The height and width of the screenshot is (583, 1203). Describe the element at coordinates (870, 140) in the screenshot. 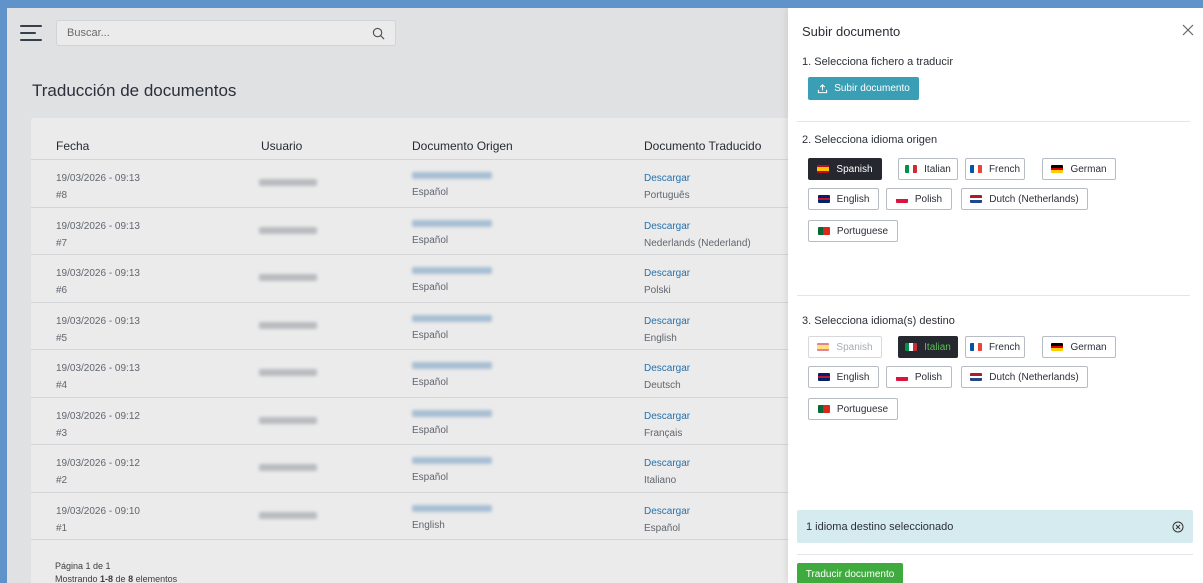

I see `step2-label: 2. Selecciona idioma origen` at that location.